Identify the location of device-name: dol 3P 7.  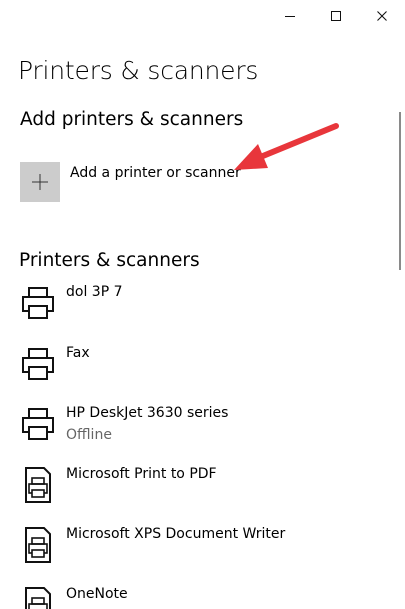
(94, 292).